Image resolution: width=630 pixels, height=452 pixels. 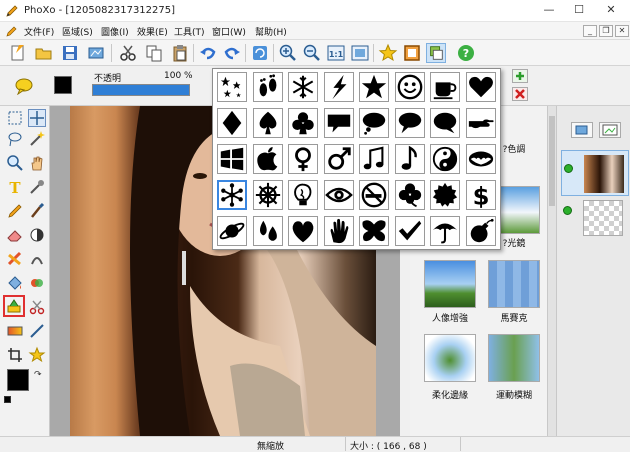 I want to click on fit-screen-icon, so click(x=360, y=53).